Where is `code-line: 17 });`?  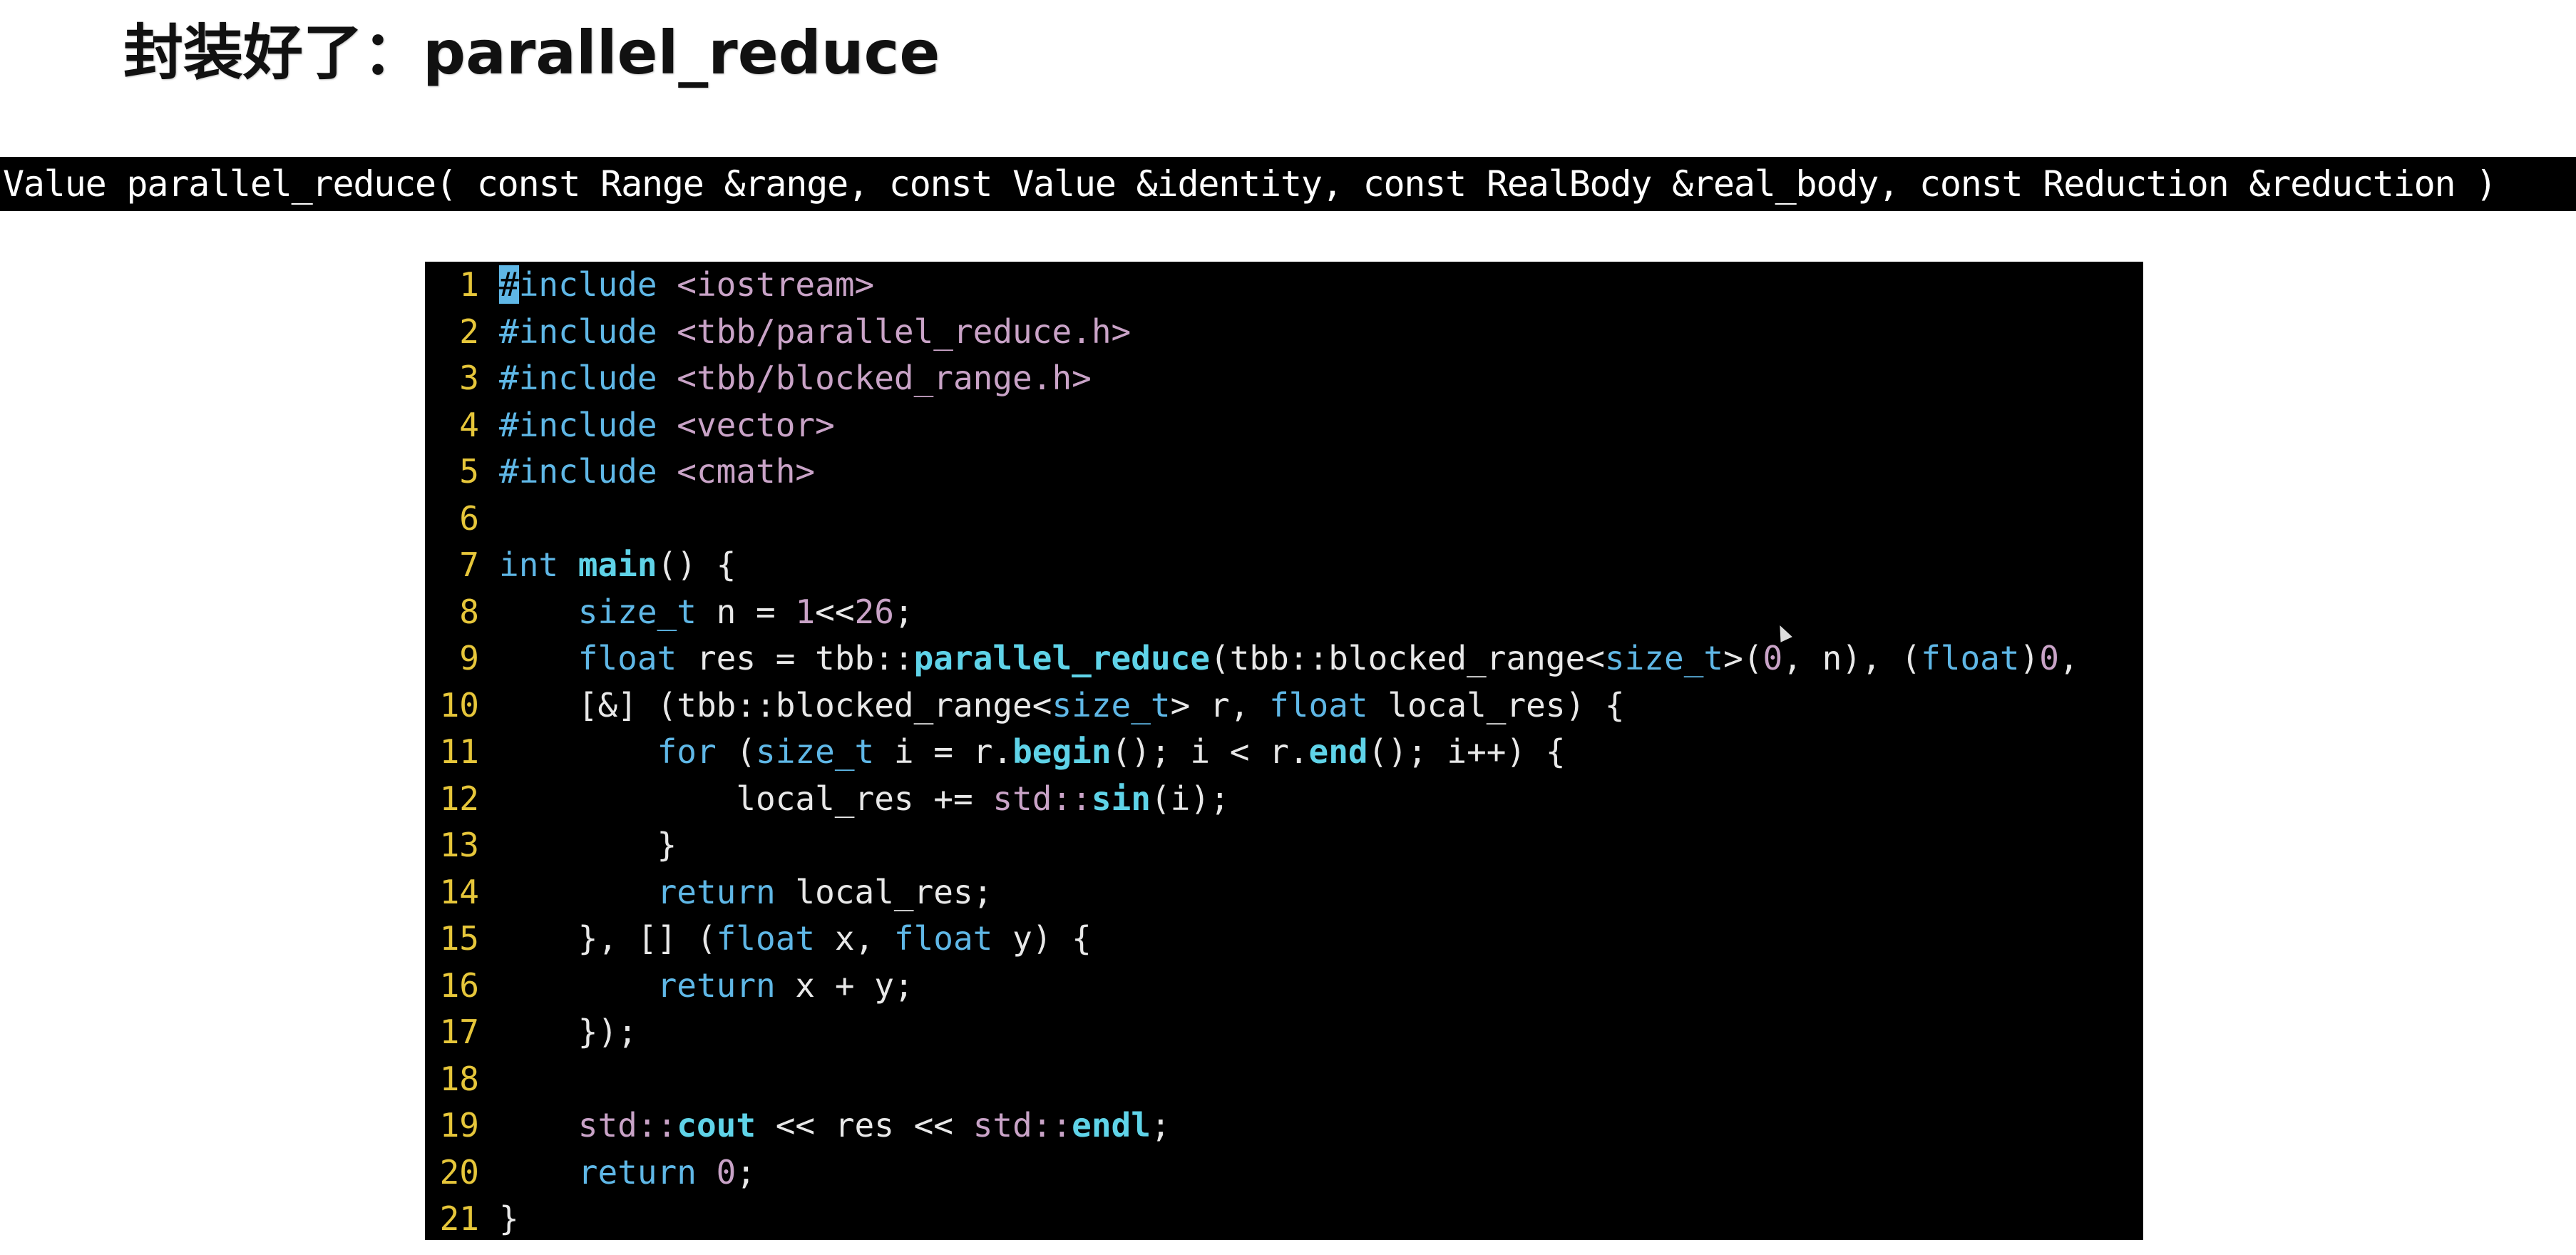
code-line: 17 }); is located at coordinates (1284, 1032).